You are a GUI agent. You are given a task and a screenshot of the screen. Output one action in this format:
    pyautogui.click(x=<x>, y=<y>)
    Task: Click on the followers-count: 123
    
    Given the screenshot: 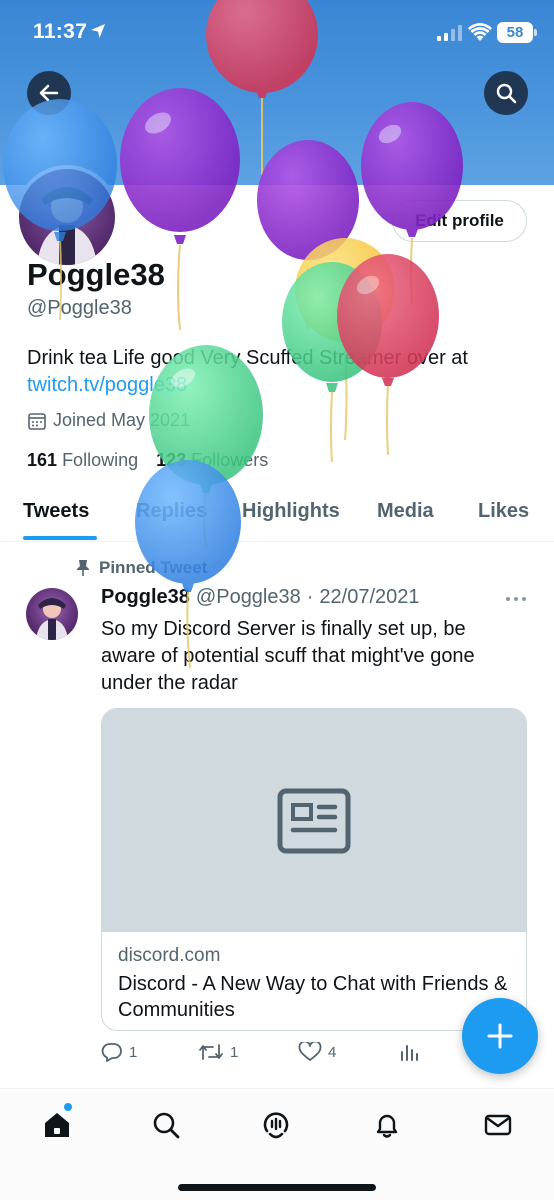 What is the action you would take?
    pyautogui.click(x=171, y=460)
    